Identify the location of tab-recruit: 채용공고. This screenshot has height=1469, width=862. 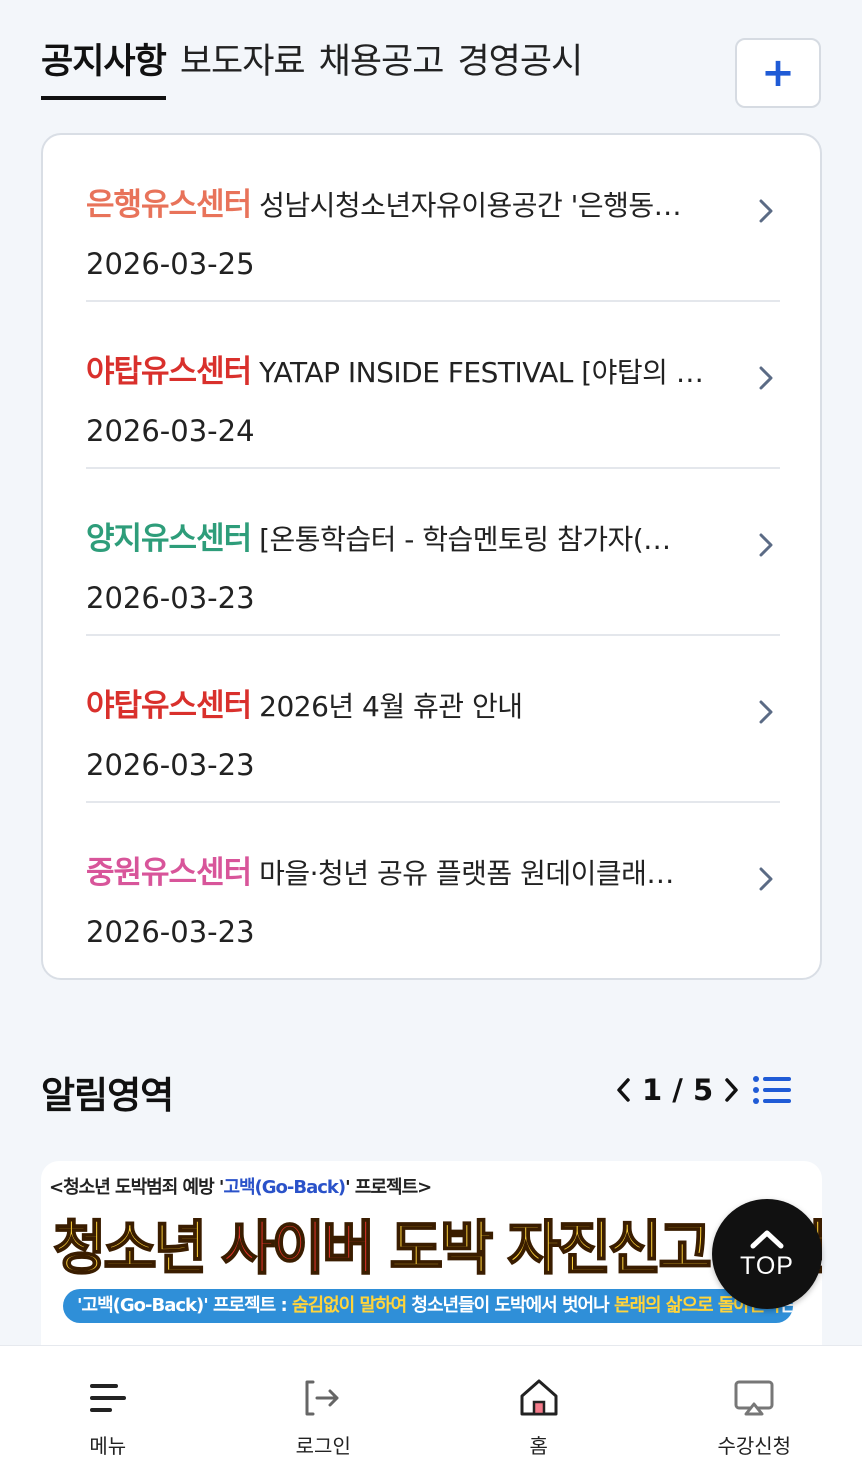
(382, 68).